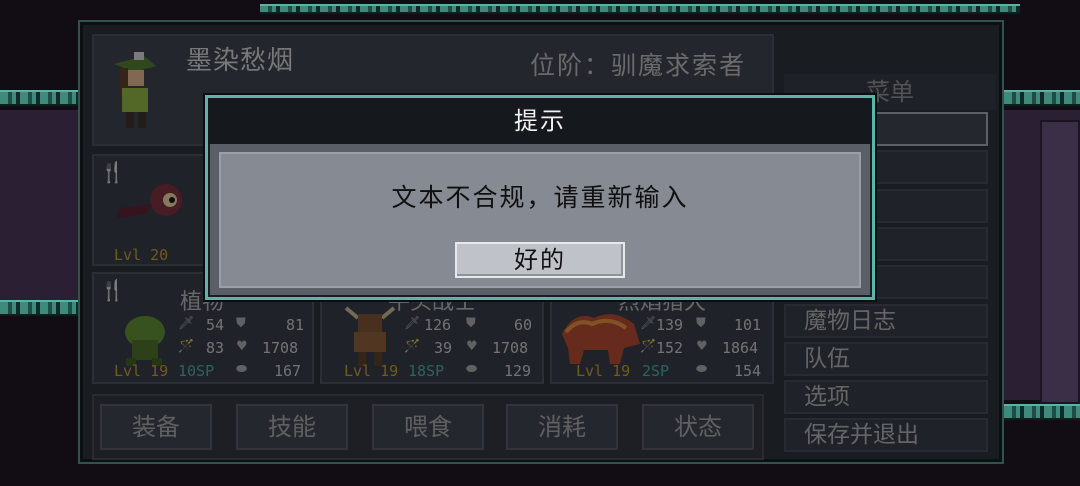 The image size is (1080, 486). What do you see at coordinates (540, 121) in the screenshot?
I see `dialog-title: 提示` at bounding box center [540, 121].